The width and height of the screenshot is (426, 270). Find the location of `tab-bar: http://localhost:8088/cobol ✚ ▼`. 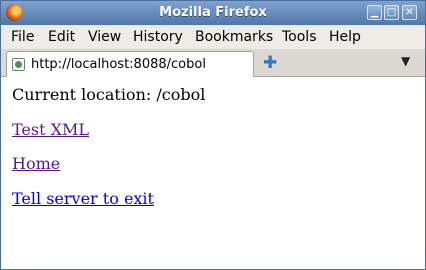

tab-bar: http://localhost:8088/cobol ✚ ▼ is located at coordinates (213, 63).